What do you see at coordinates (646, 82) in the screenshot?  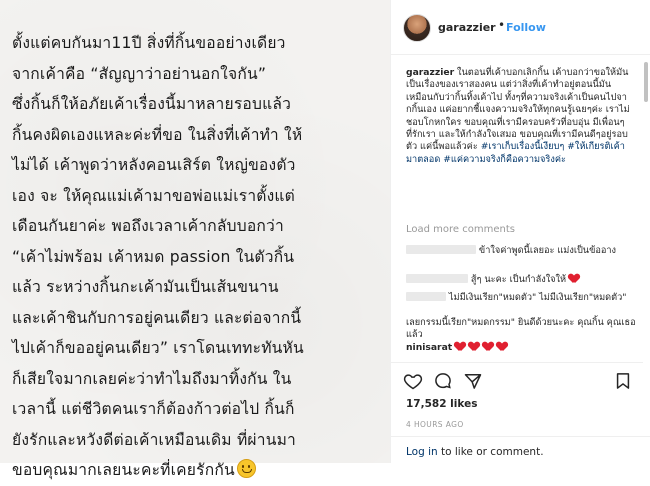 I see `scrollbar-thumb` at bounding box center [646, 82].